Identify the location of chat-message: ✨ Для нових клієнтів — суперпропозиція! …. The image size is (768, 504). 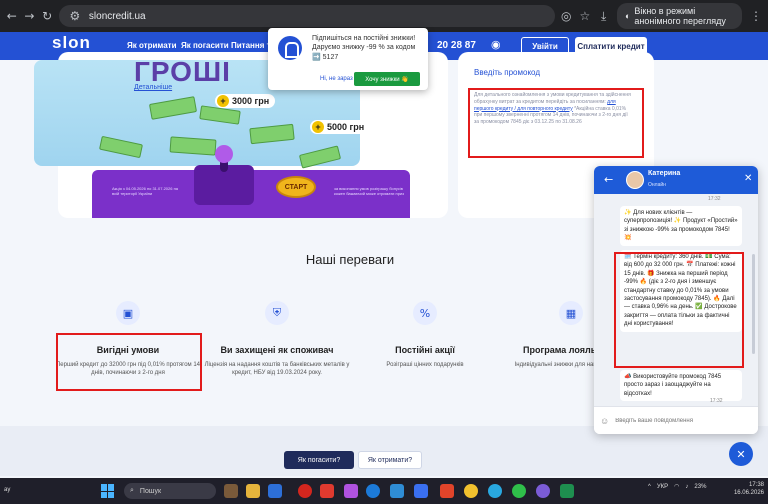
(681, 226).